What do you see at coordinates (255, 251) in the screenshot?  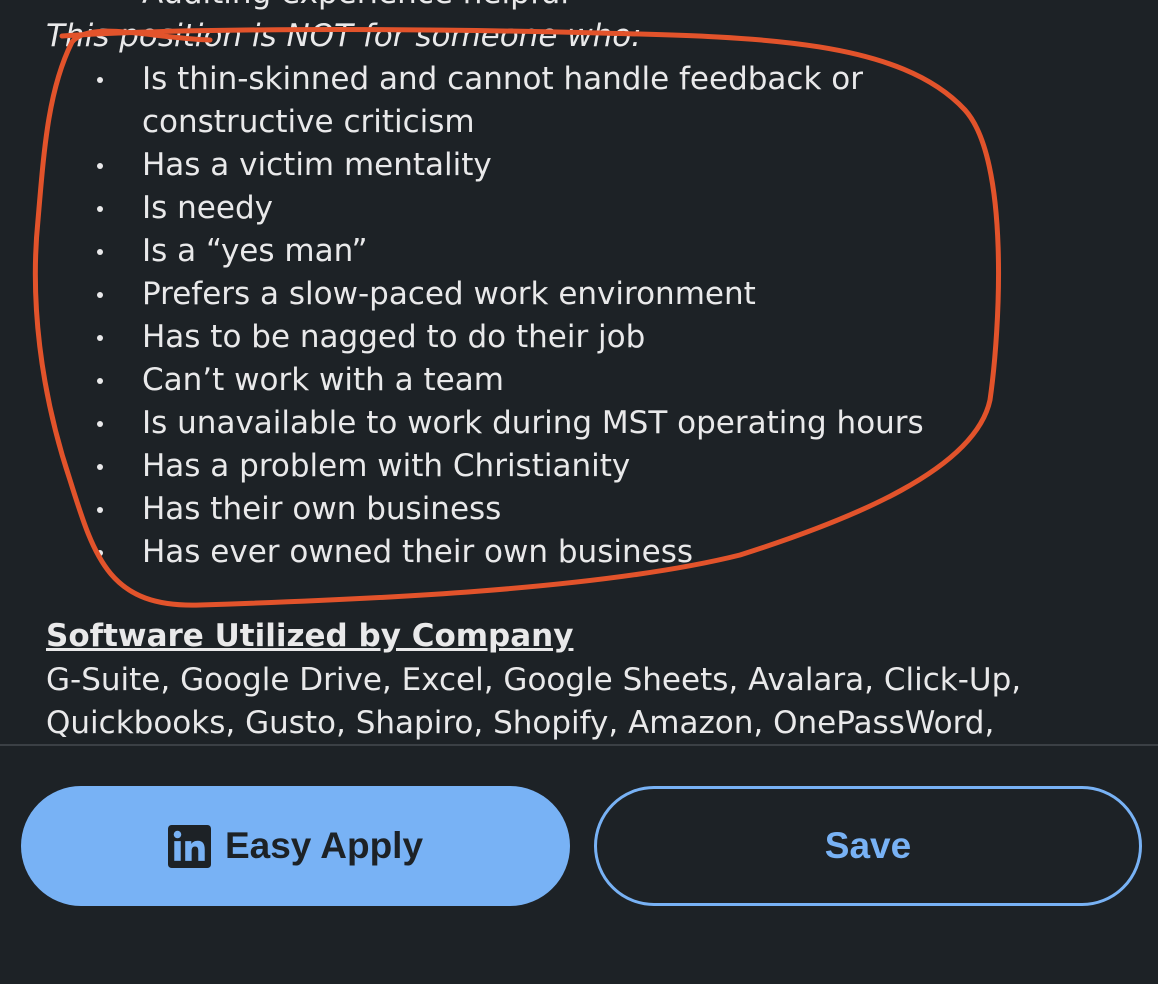 I see `list-item-text: Is a “yes man”` at bounding box center [255, 251].